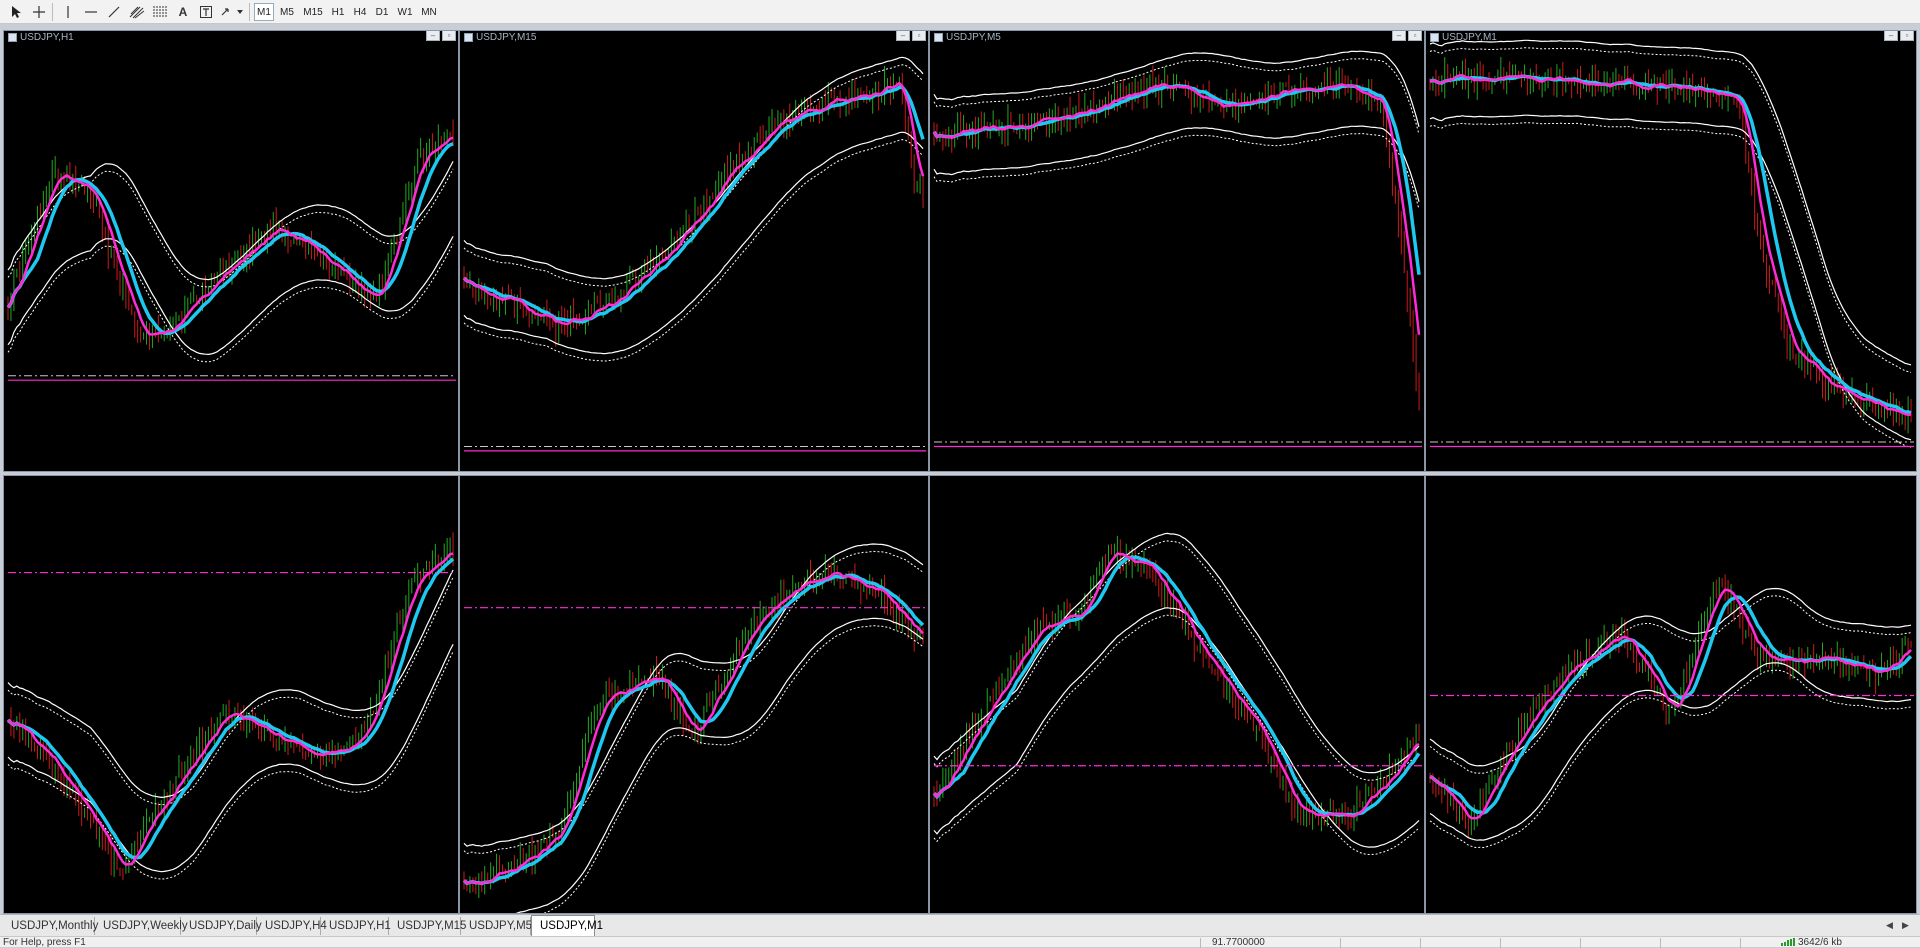 This screenshot has height=948, width=1920. Describe the element at coordinates (141, 926) in the screenshot. I see `tab-usdjpy-weekly: USDJPY,Weekly` at that location.